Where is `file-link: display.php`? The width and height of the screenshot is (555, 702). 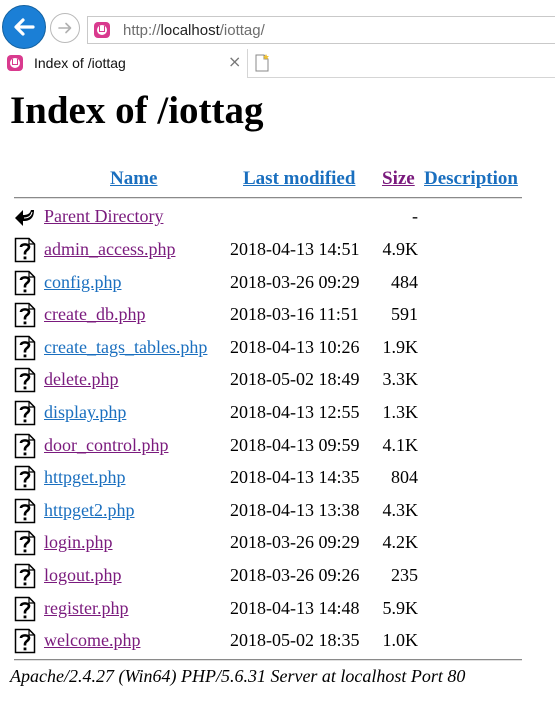 file-link: display.php is located at coordinates (85, 412).